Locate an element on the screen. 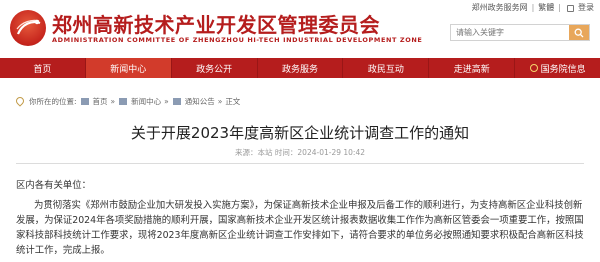 This screenshot has width=600, height=262. article-title: 关于开展2023年度高新区企业统计调查工作的通知 is located at coordinates (300, 133).